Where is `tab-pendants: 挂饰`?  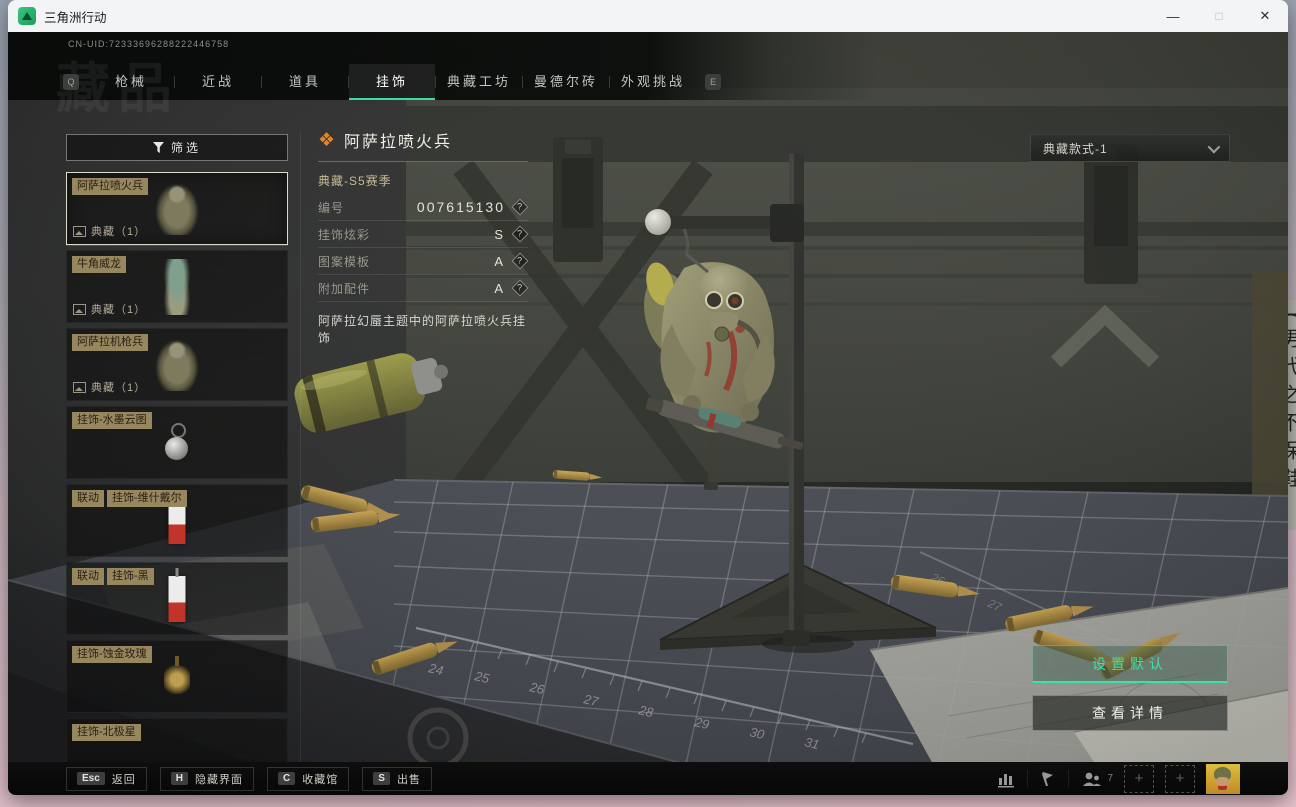 tab-pendants: 挂饰 is located at coordinates (392, 82).